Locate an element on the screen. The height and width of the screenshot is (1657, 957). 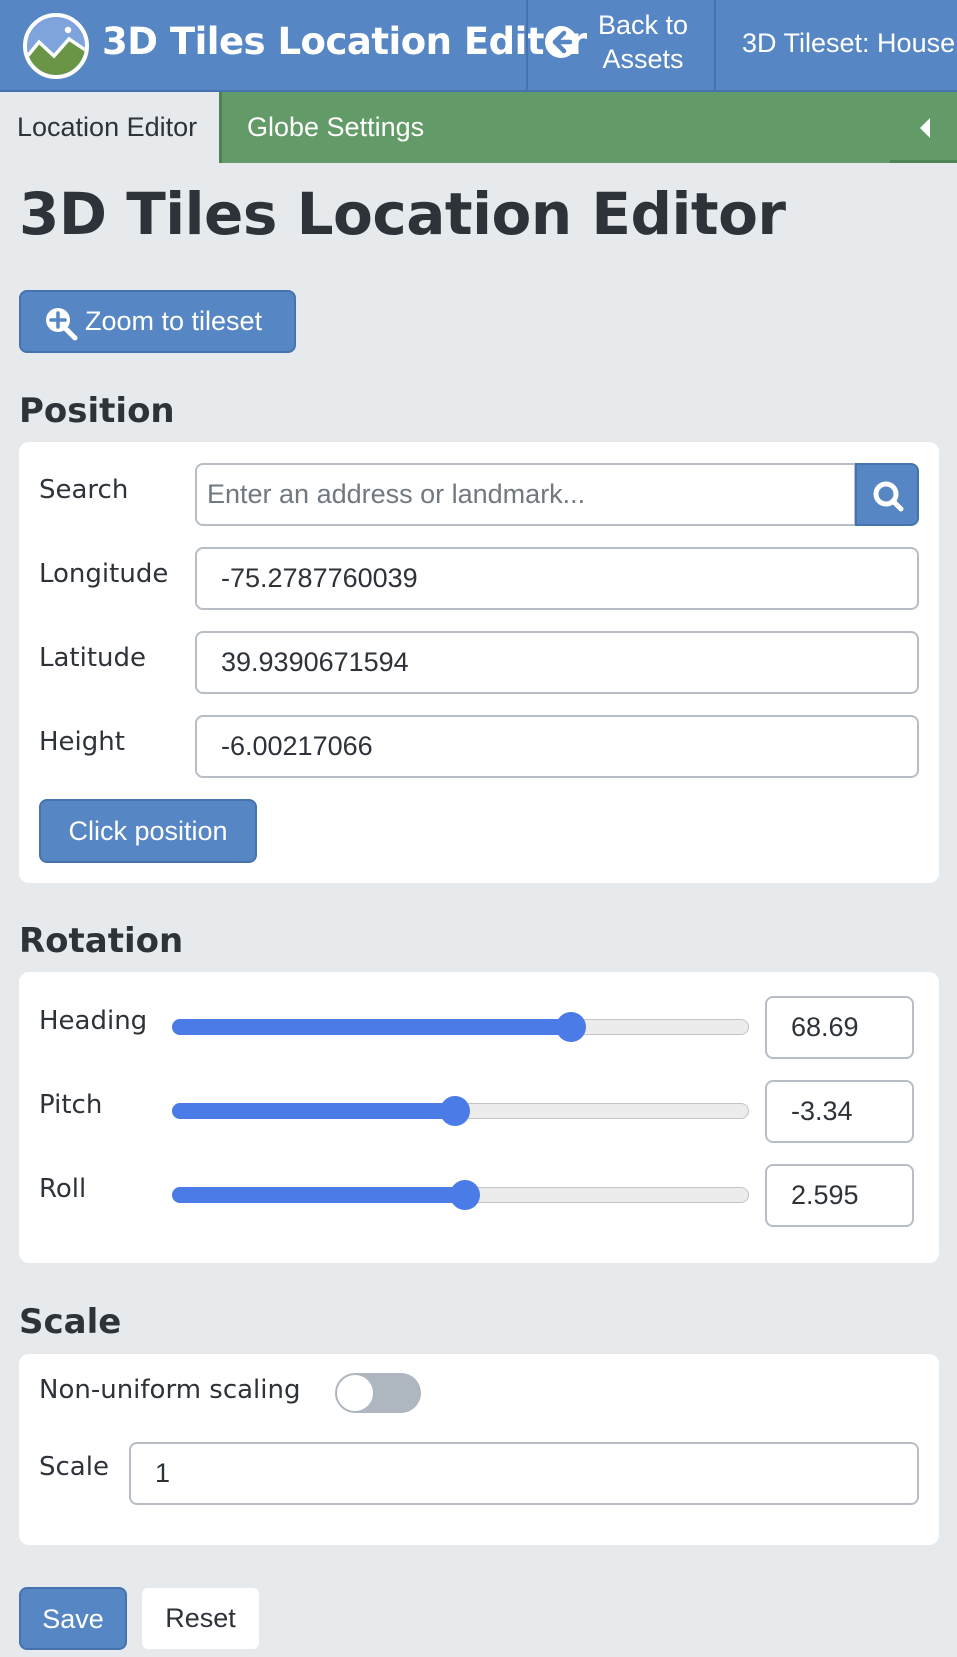
save-label: Save is located at coordinates (73, 1619).